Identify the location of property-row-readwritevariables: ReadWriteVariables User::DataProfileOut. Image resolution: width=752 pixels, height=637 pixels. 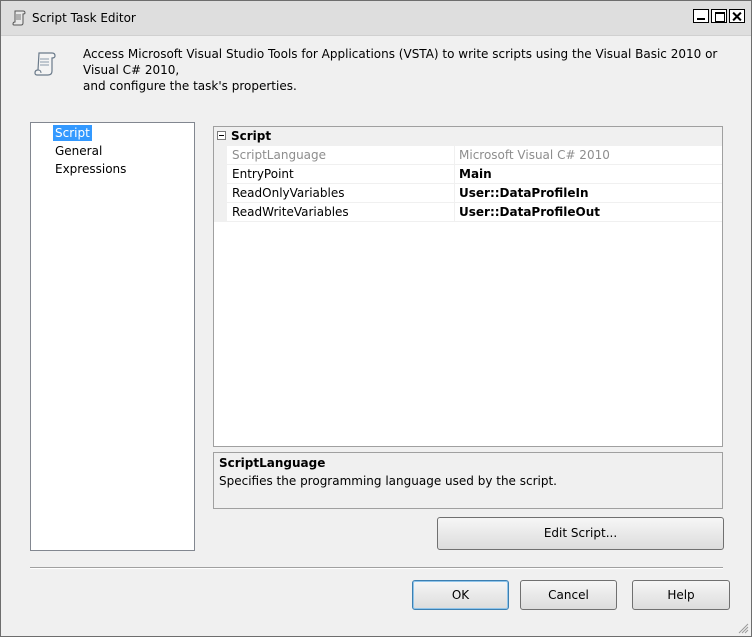
(468, 212).